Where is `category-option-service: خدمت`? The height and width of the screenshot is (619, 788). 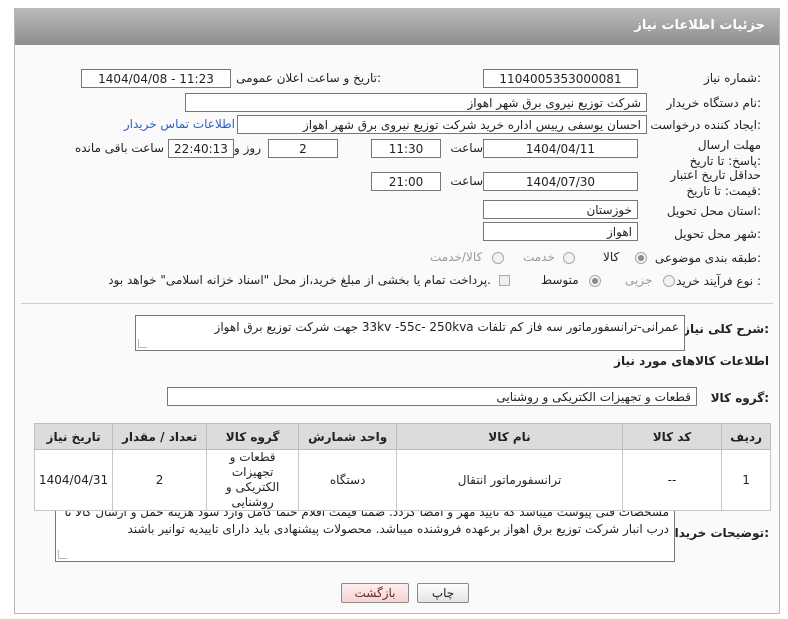
category-option-service: خدمت is located at coordinates (539, 257).